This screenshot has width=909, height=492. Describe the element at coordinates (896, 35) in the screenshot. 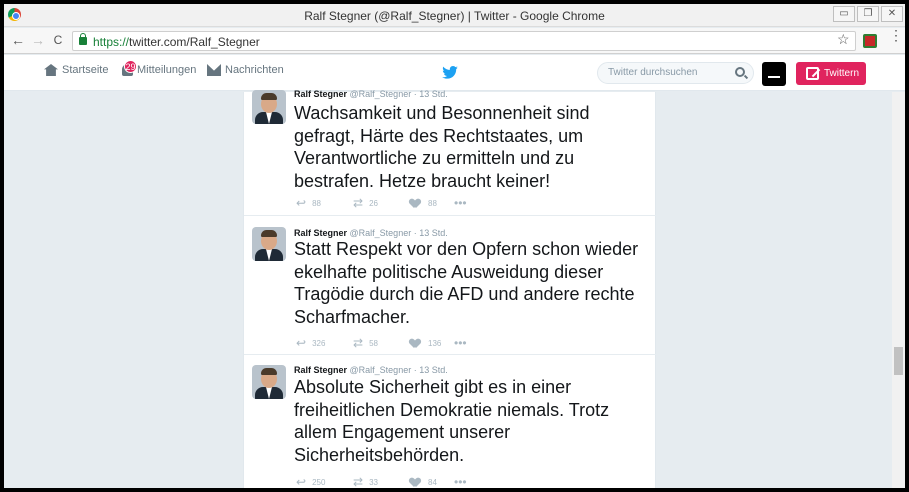

I see `browser-menu-button: ⋮` at that location.